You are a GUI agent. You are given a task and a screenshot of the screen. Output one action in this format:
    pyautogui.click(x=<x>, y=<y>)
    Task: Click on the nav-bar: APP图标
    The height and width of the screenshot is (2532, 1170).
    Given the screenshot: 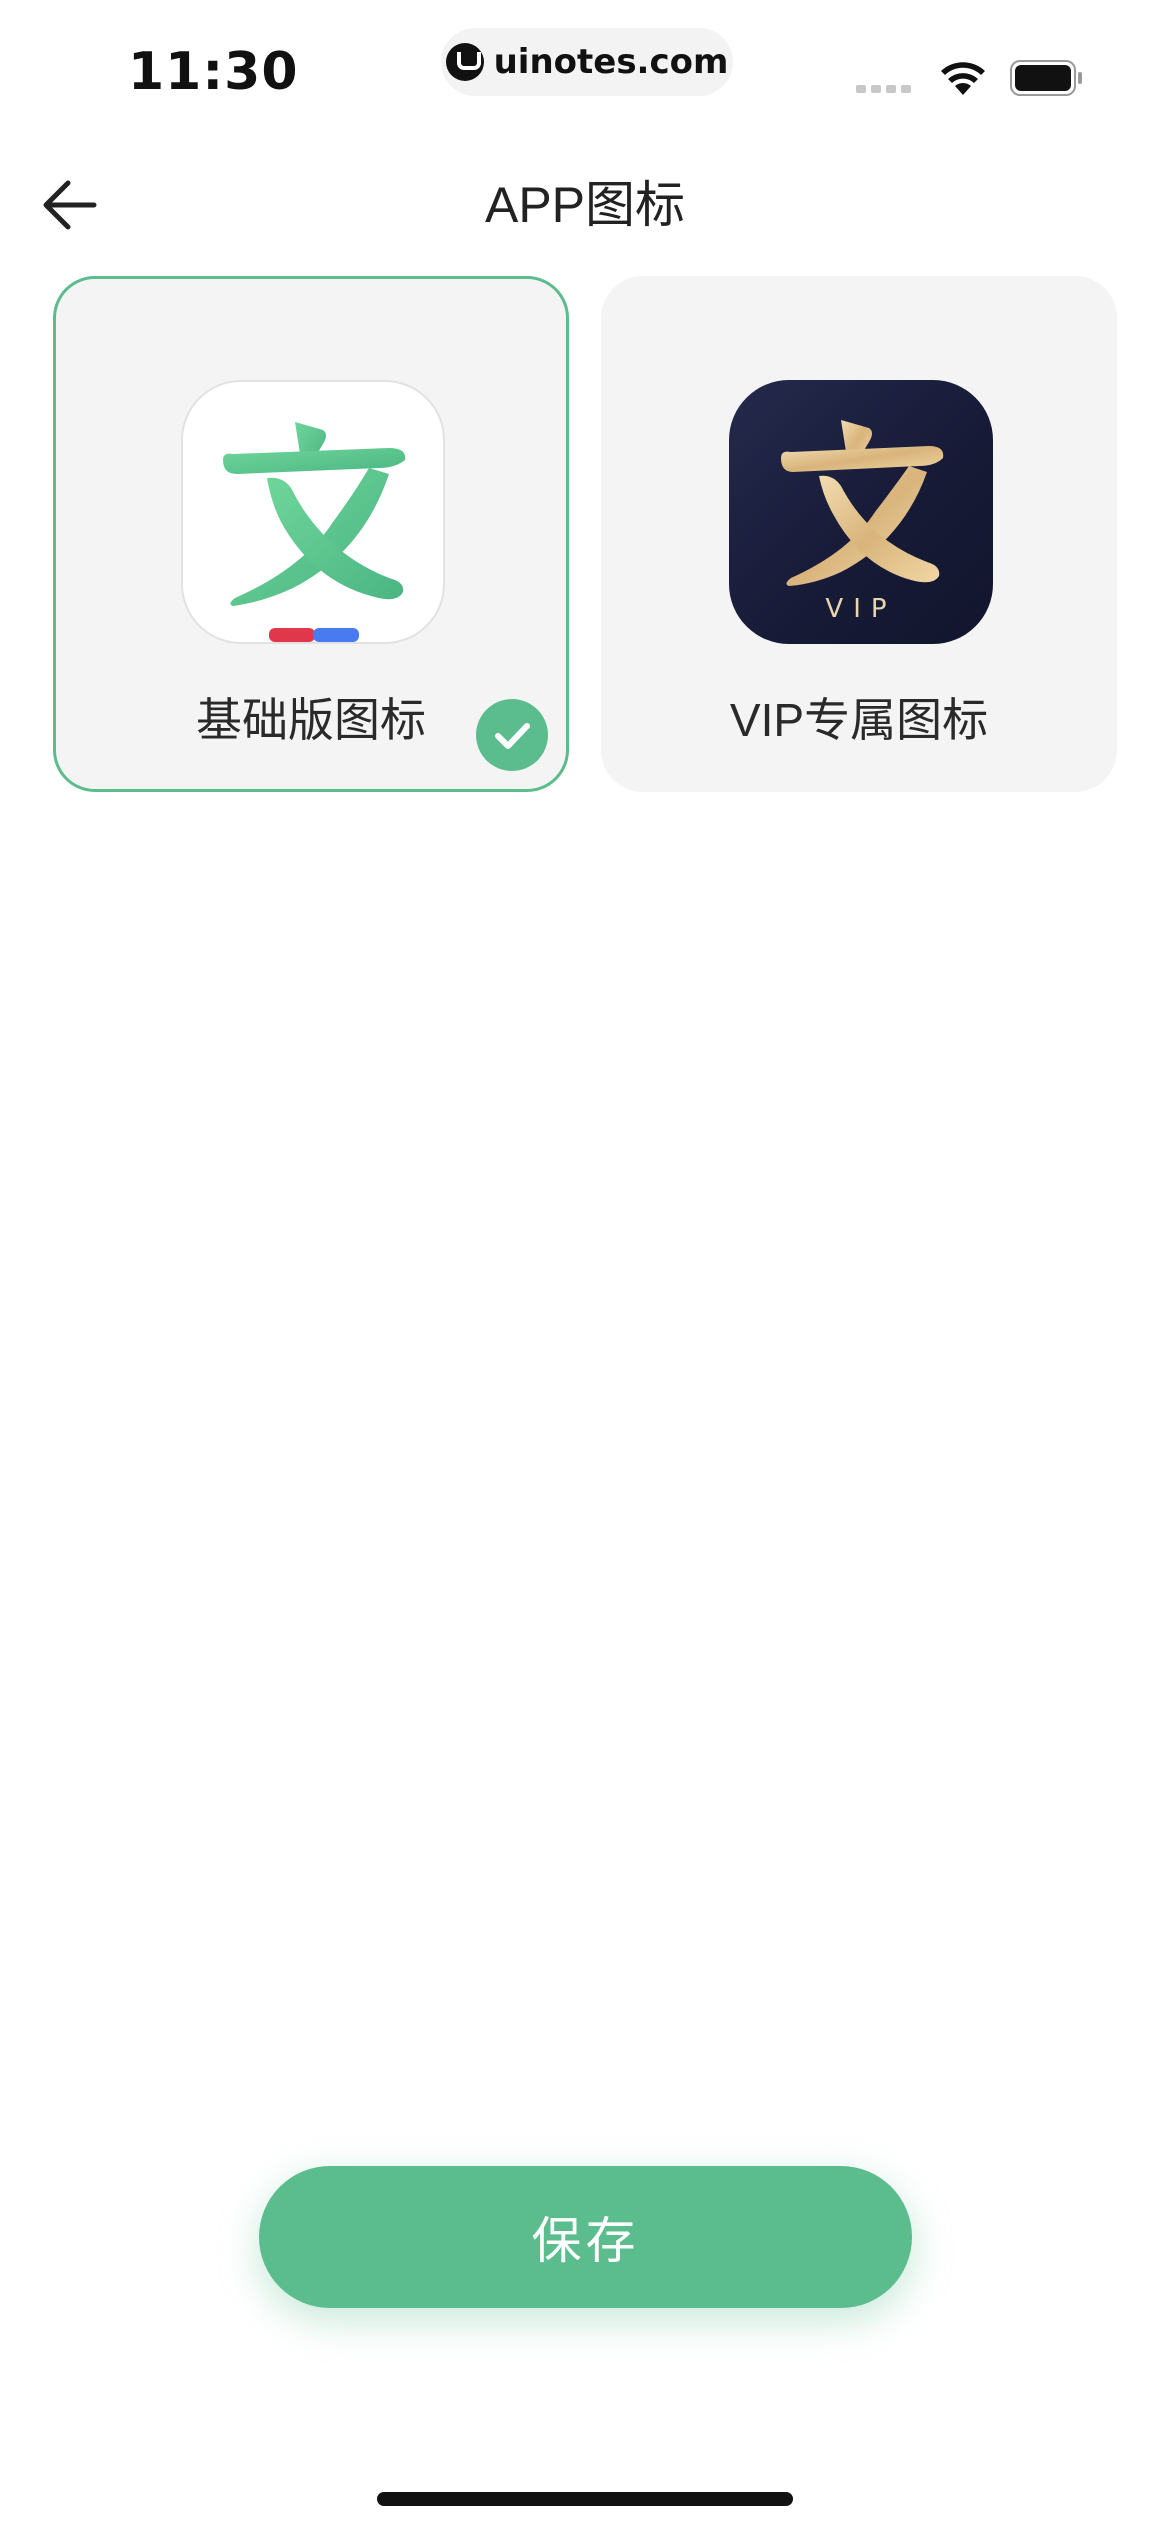 What is the action you would take?
    pyautogui.click(x=585, y=205)
    